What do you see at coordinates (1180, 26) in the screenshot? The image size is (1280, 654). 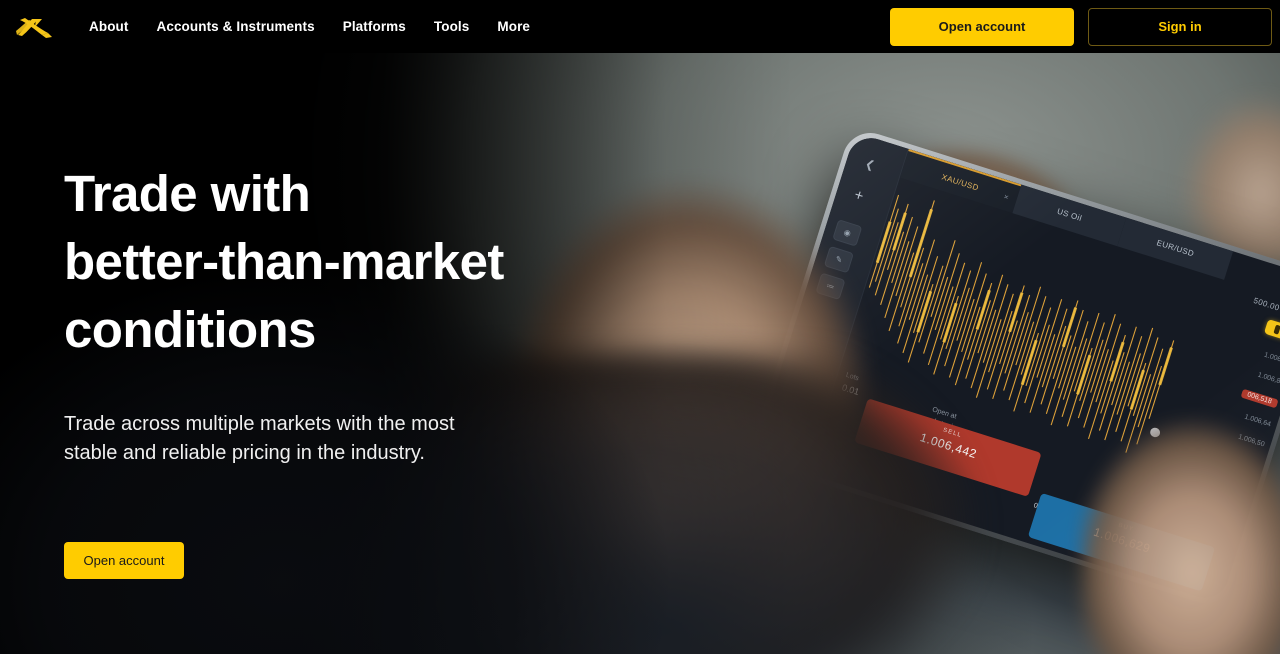 I see `sign-in-button: Sign in` at bounding box center [1180, 26].